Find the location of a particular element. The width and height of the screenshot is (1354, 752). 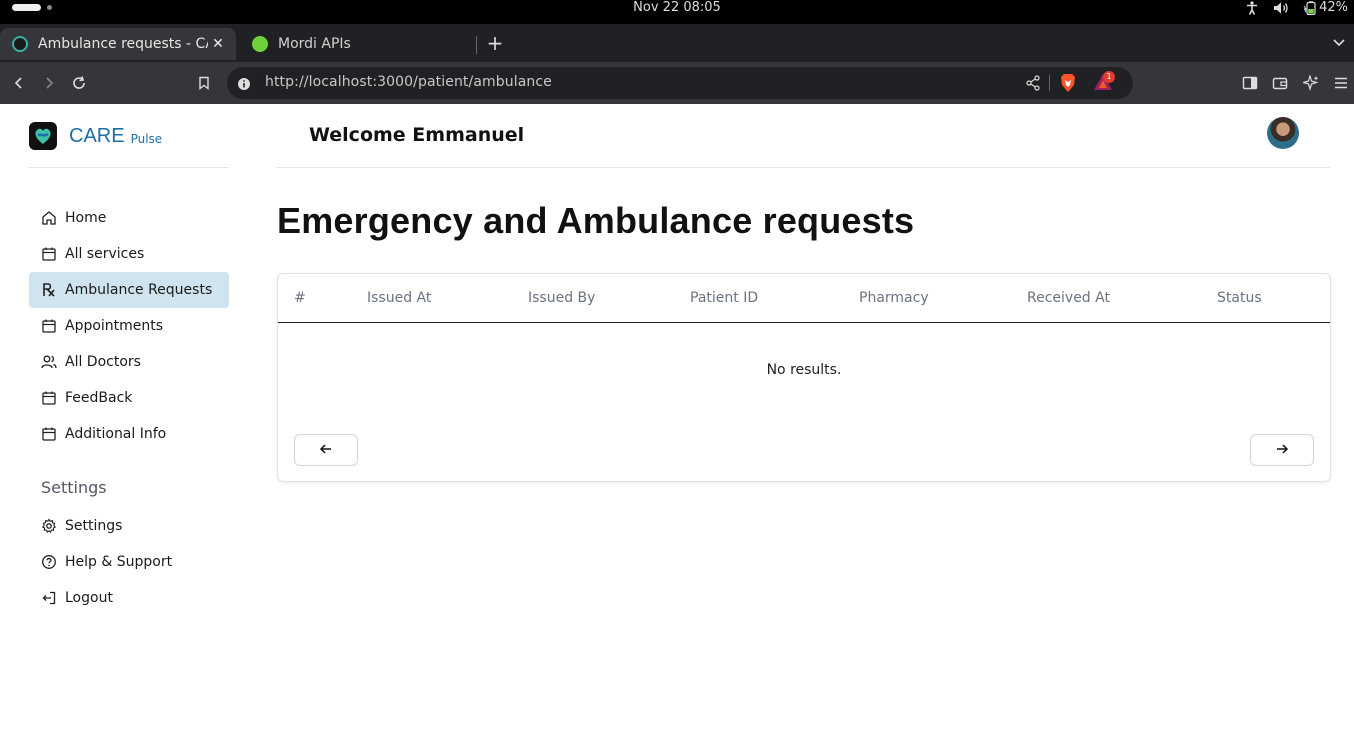

system-tray: 42% is located at coordinates (1296, 7).